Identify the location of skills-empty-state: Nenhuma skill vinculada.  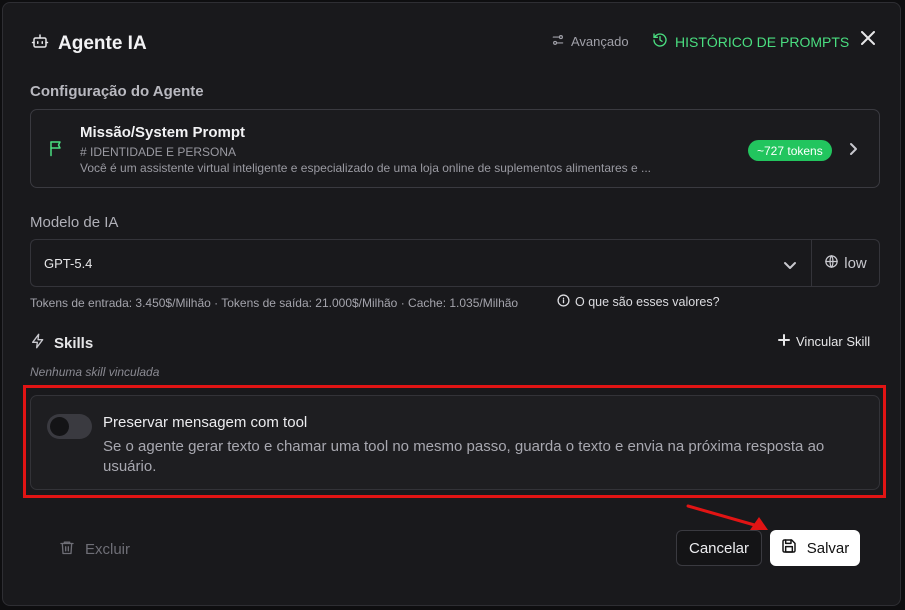
(95, 372).